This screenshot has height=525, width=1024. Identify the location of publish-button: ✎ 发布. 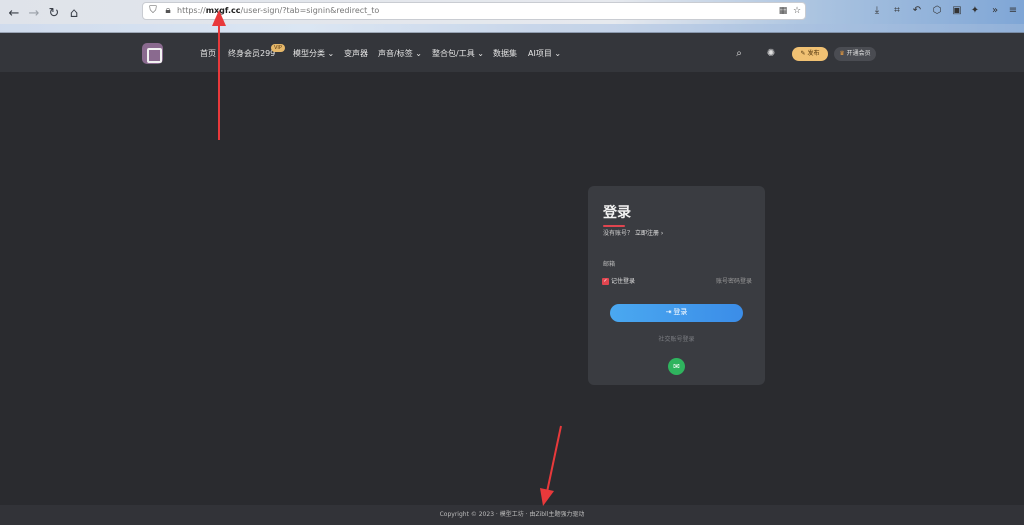
(810, 54).